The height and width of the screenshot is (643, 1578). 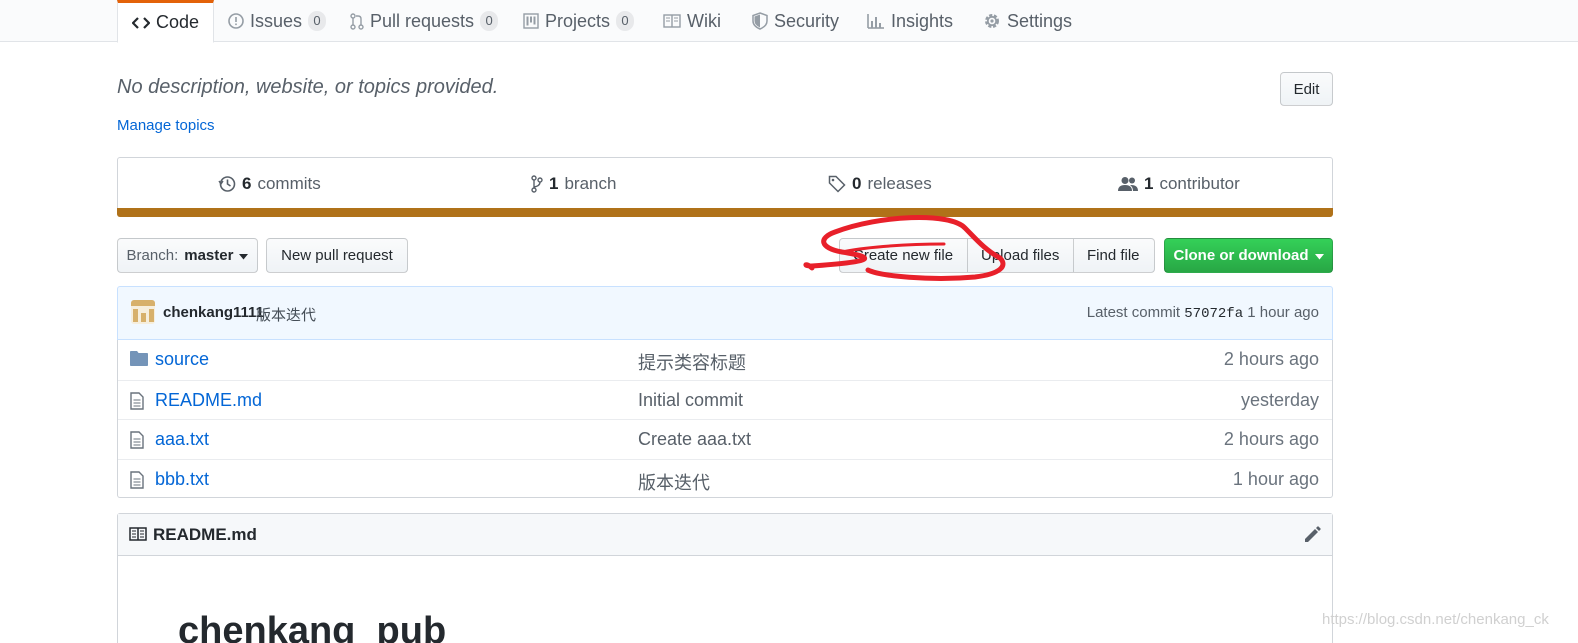 What do you see at coordinates (725, 478) in the screenshot?
I see `table-row: bbb.txt 版本迭代 1 hour ago` at bounding box center [725, 478].